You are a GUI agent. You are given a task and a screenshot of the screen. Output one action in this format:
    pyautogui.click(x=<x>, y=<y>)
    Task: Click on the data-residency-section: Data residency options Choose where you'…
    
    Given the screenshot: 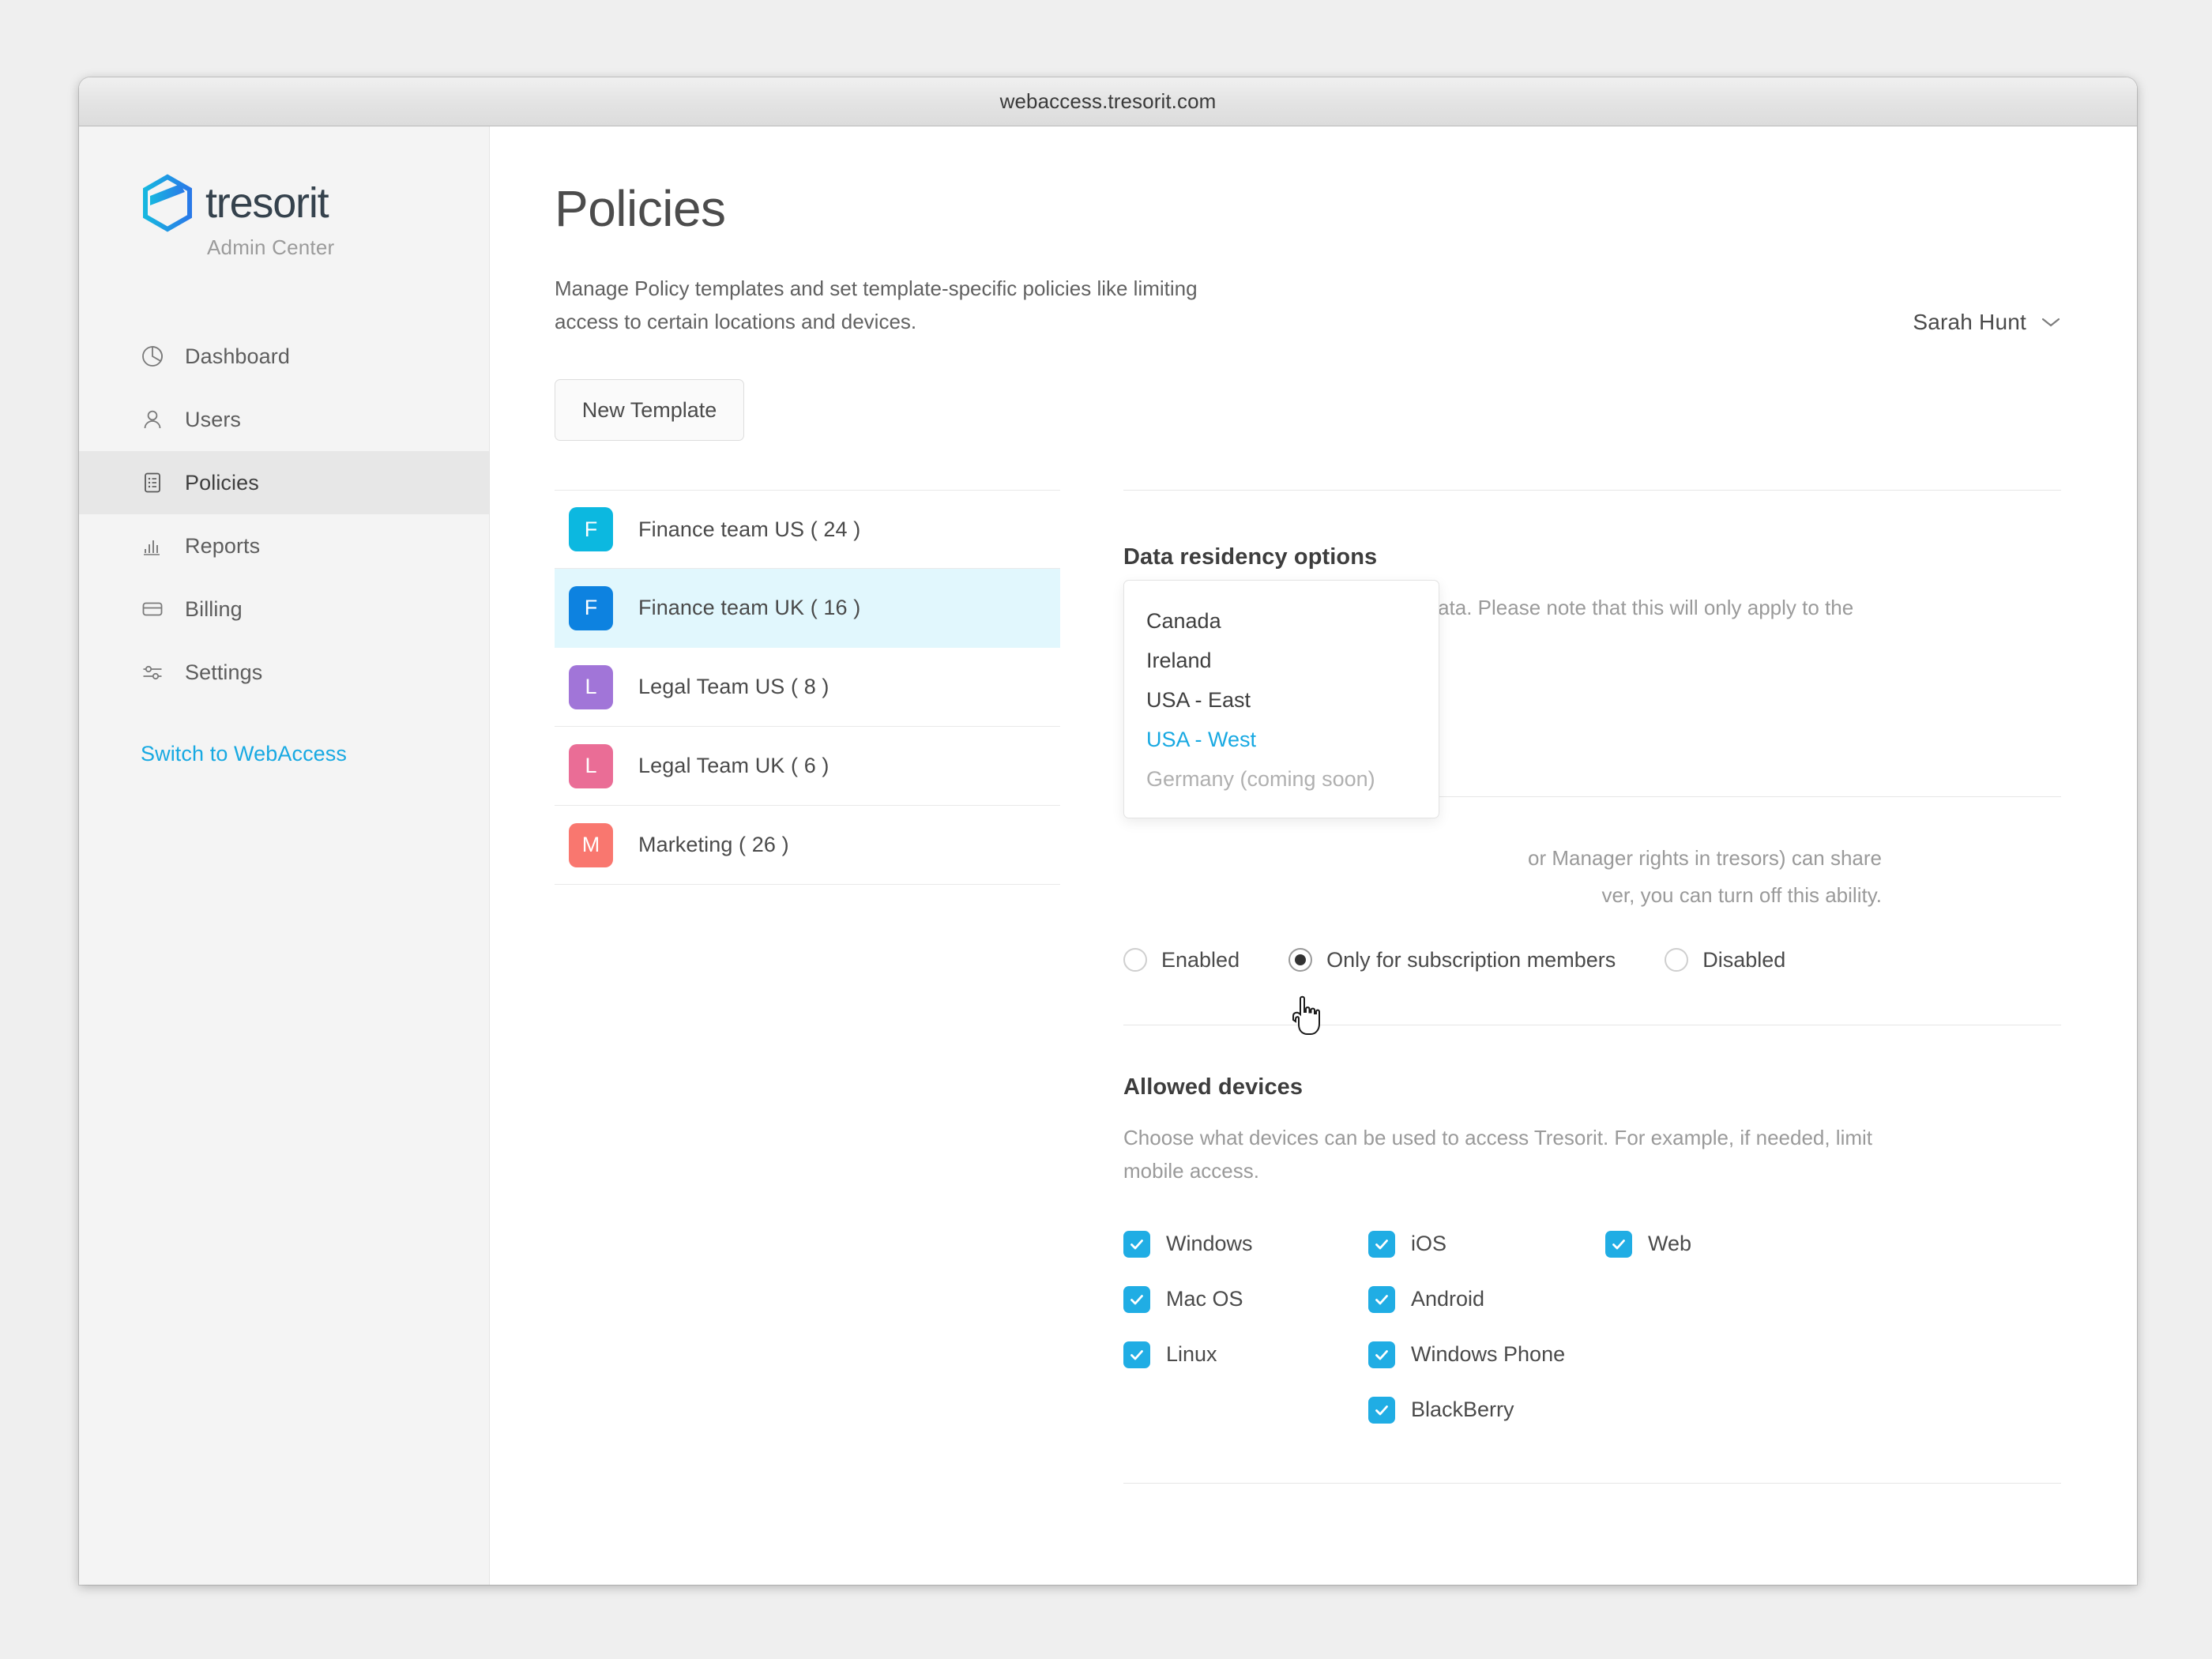 What is the action you would take?
    pyautogui.click(x=1592, y=655)
    